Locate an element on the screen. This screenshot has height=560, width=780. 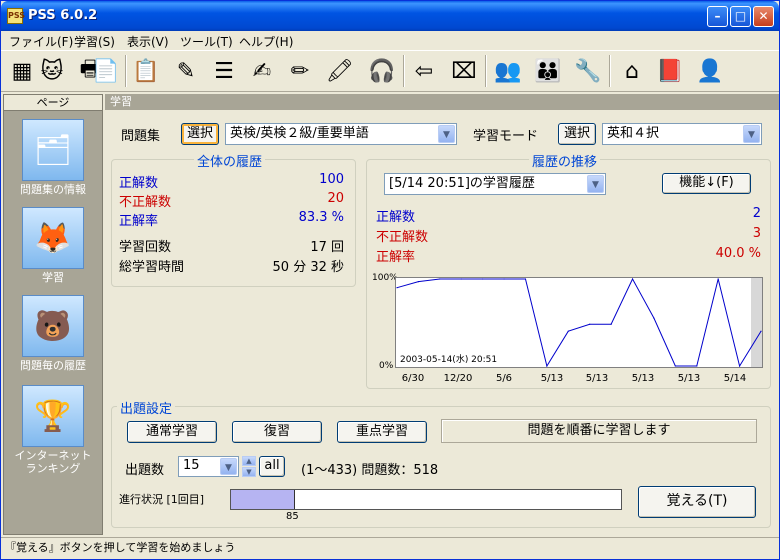
delete-icon: ⌧ is located at coordinates (464, 71).